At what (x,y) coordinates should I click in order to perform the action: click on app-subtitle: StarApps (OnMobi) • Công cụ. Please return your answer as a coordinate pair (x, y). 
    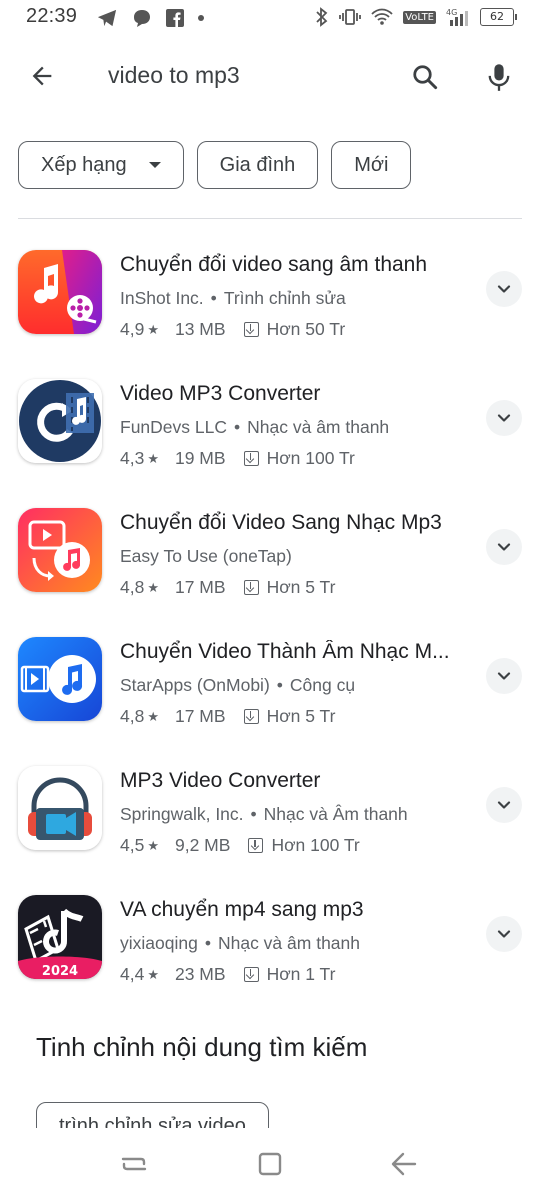
    Looking at the image, I should click on (237, 685).